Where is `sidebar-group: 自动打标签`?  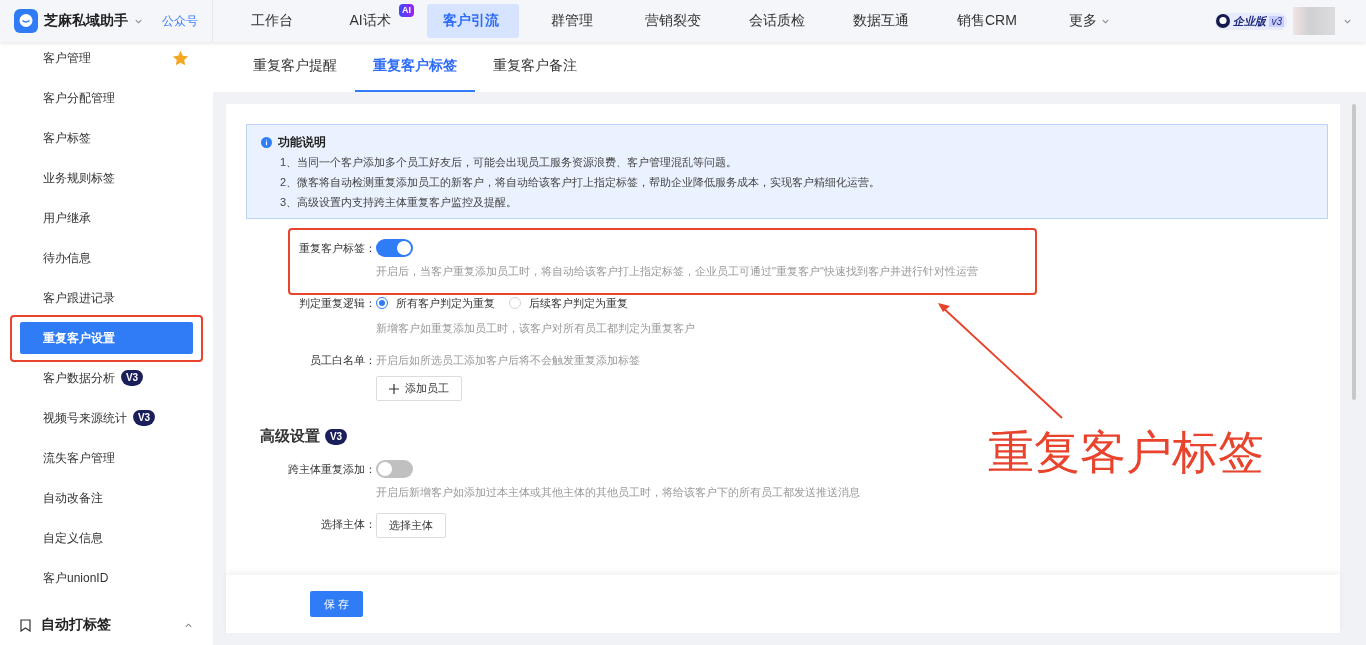 sidebar-group: 自动打标签 is located at coordinates (107, 625).